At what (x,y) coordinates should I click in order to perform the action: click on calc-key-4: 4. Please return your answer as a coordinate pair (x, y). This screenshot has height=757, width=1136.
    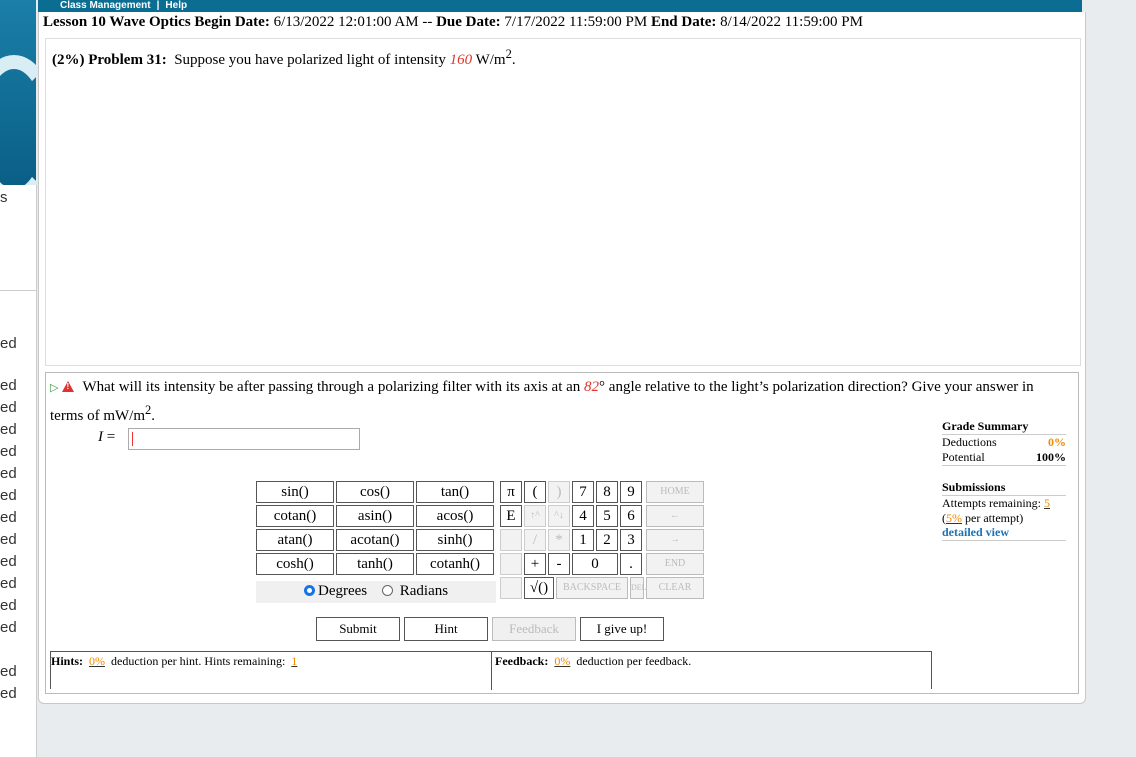
    Looking at the image, I should click on (583, 516).